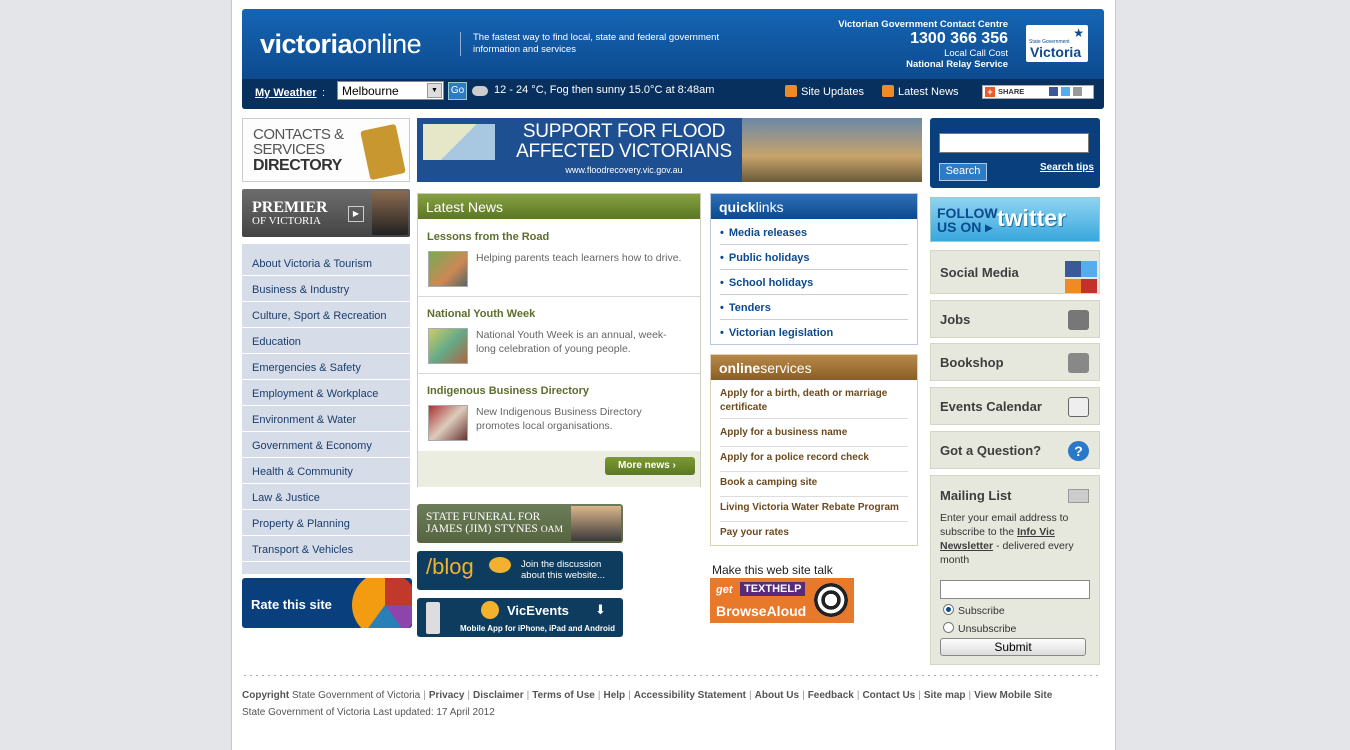  Describe the element at coordinates (624, 170) in the screenshot. I see `banner-url: www.floodrecovery.vic.gov.au` at that location.